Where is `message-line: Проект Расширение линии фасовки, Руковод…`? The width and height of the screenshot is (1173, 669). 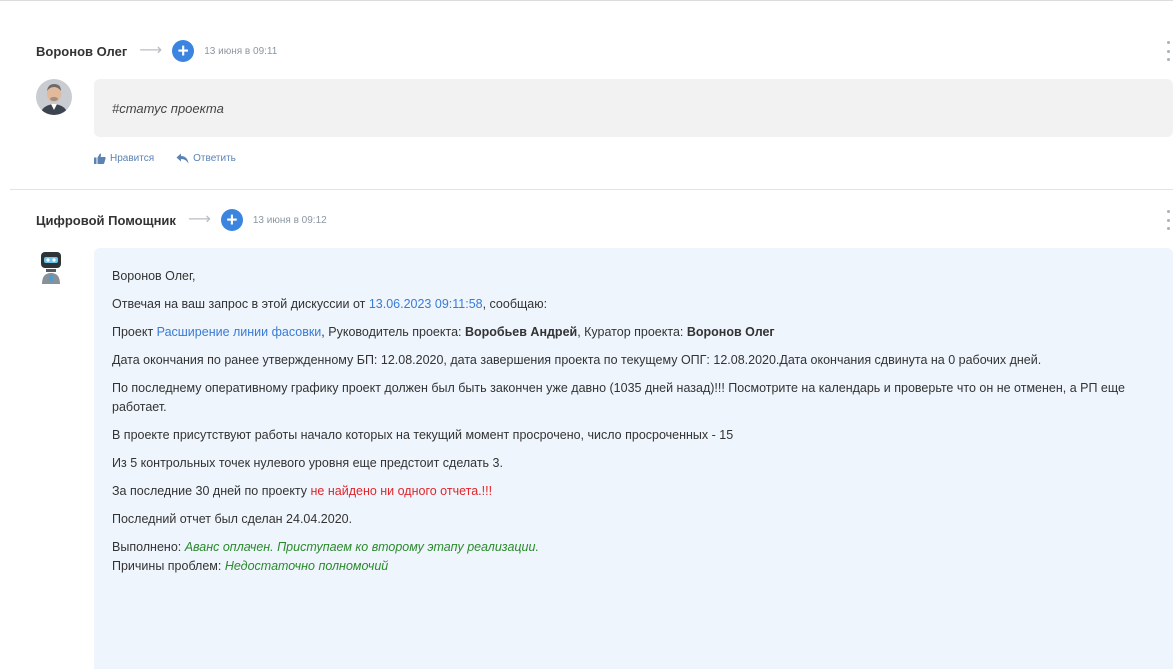
message-line: Проект Расширение линии фасовки, Руковод… is located at coordinates (443, 332).